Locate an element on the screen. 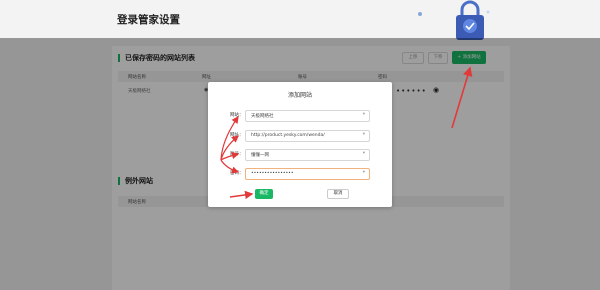 The image size is (600, 290). lock-illustration is located at coordinates (473, 20).